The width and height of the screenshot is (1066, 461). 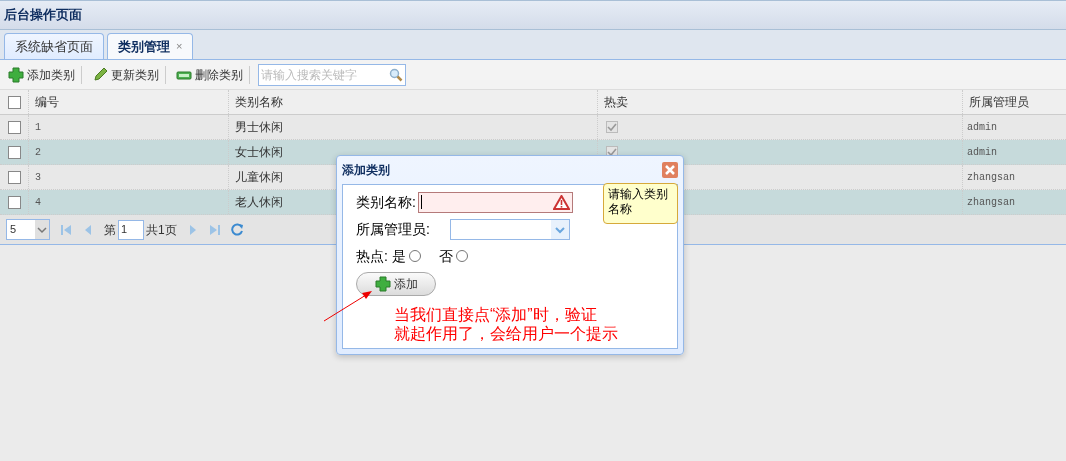 I want to click on tab: 系统缺省页面, so click(x=54, y=46).